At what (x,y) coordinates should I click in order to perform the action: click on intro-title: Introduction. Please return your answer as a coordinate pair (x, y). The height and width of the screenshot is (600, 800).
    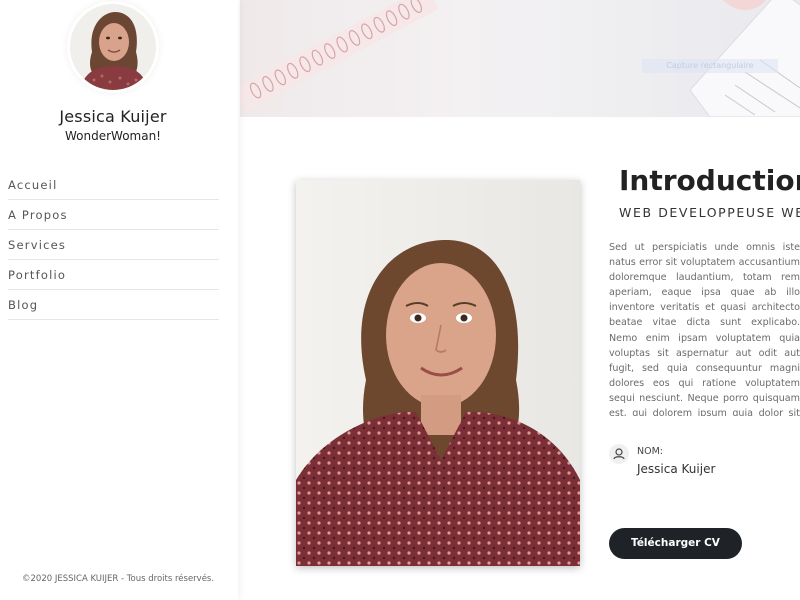
    Looking at the image, I should click on (709, 180).